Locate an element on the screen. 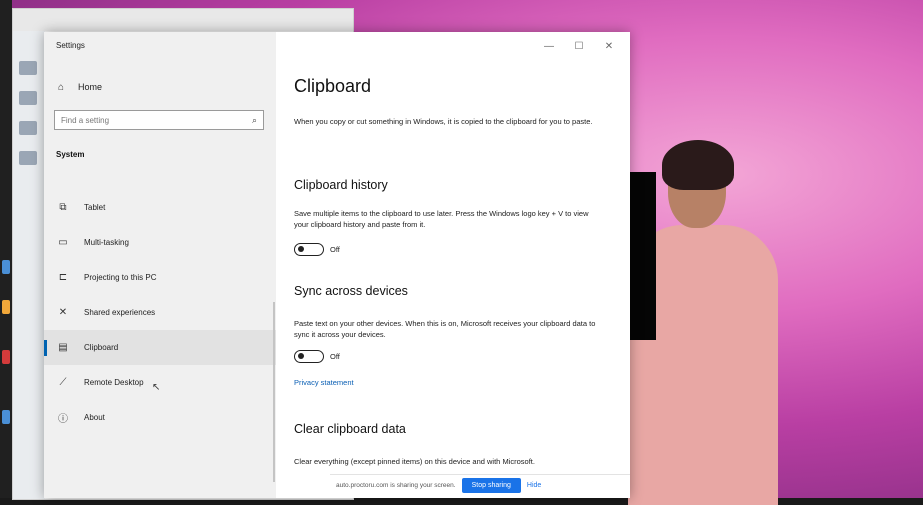 This screenshot has width=923, height=505. nav-item-label: Tablet is located at coordinates (95, 207).